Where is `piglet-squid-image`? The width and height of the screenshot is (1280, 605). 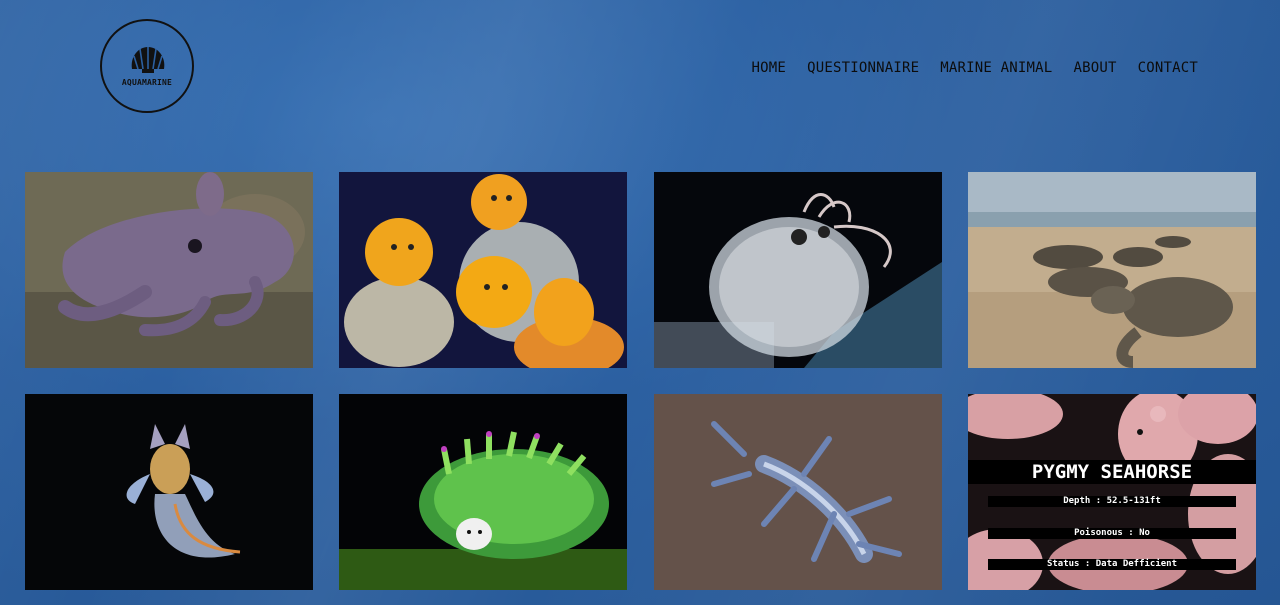
piglet-squid-image is located at coordinates (798, 270).